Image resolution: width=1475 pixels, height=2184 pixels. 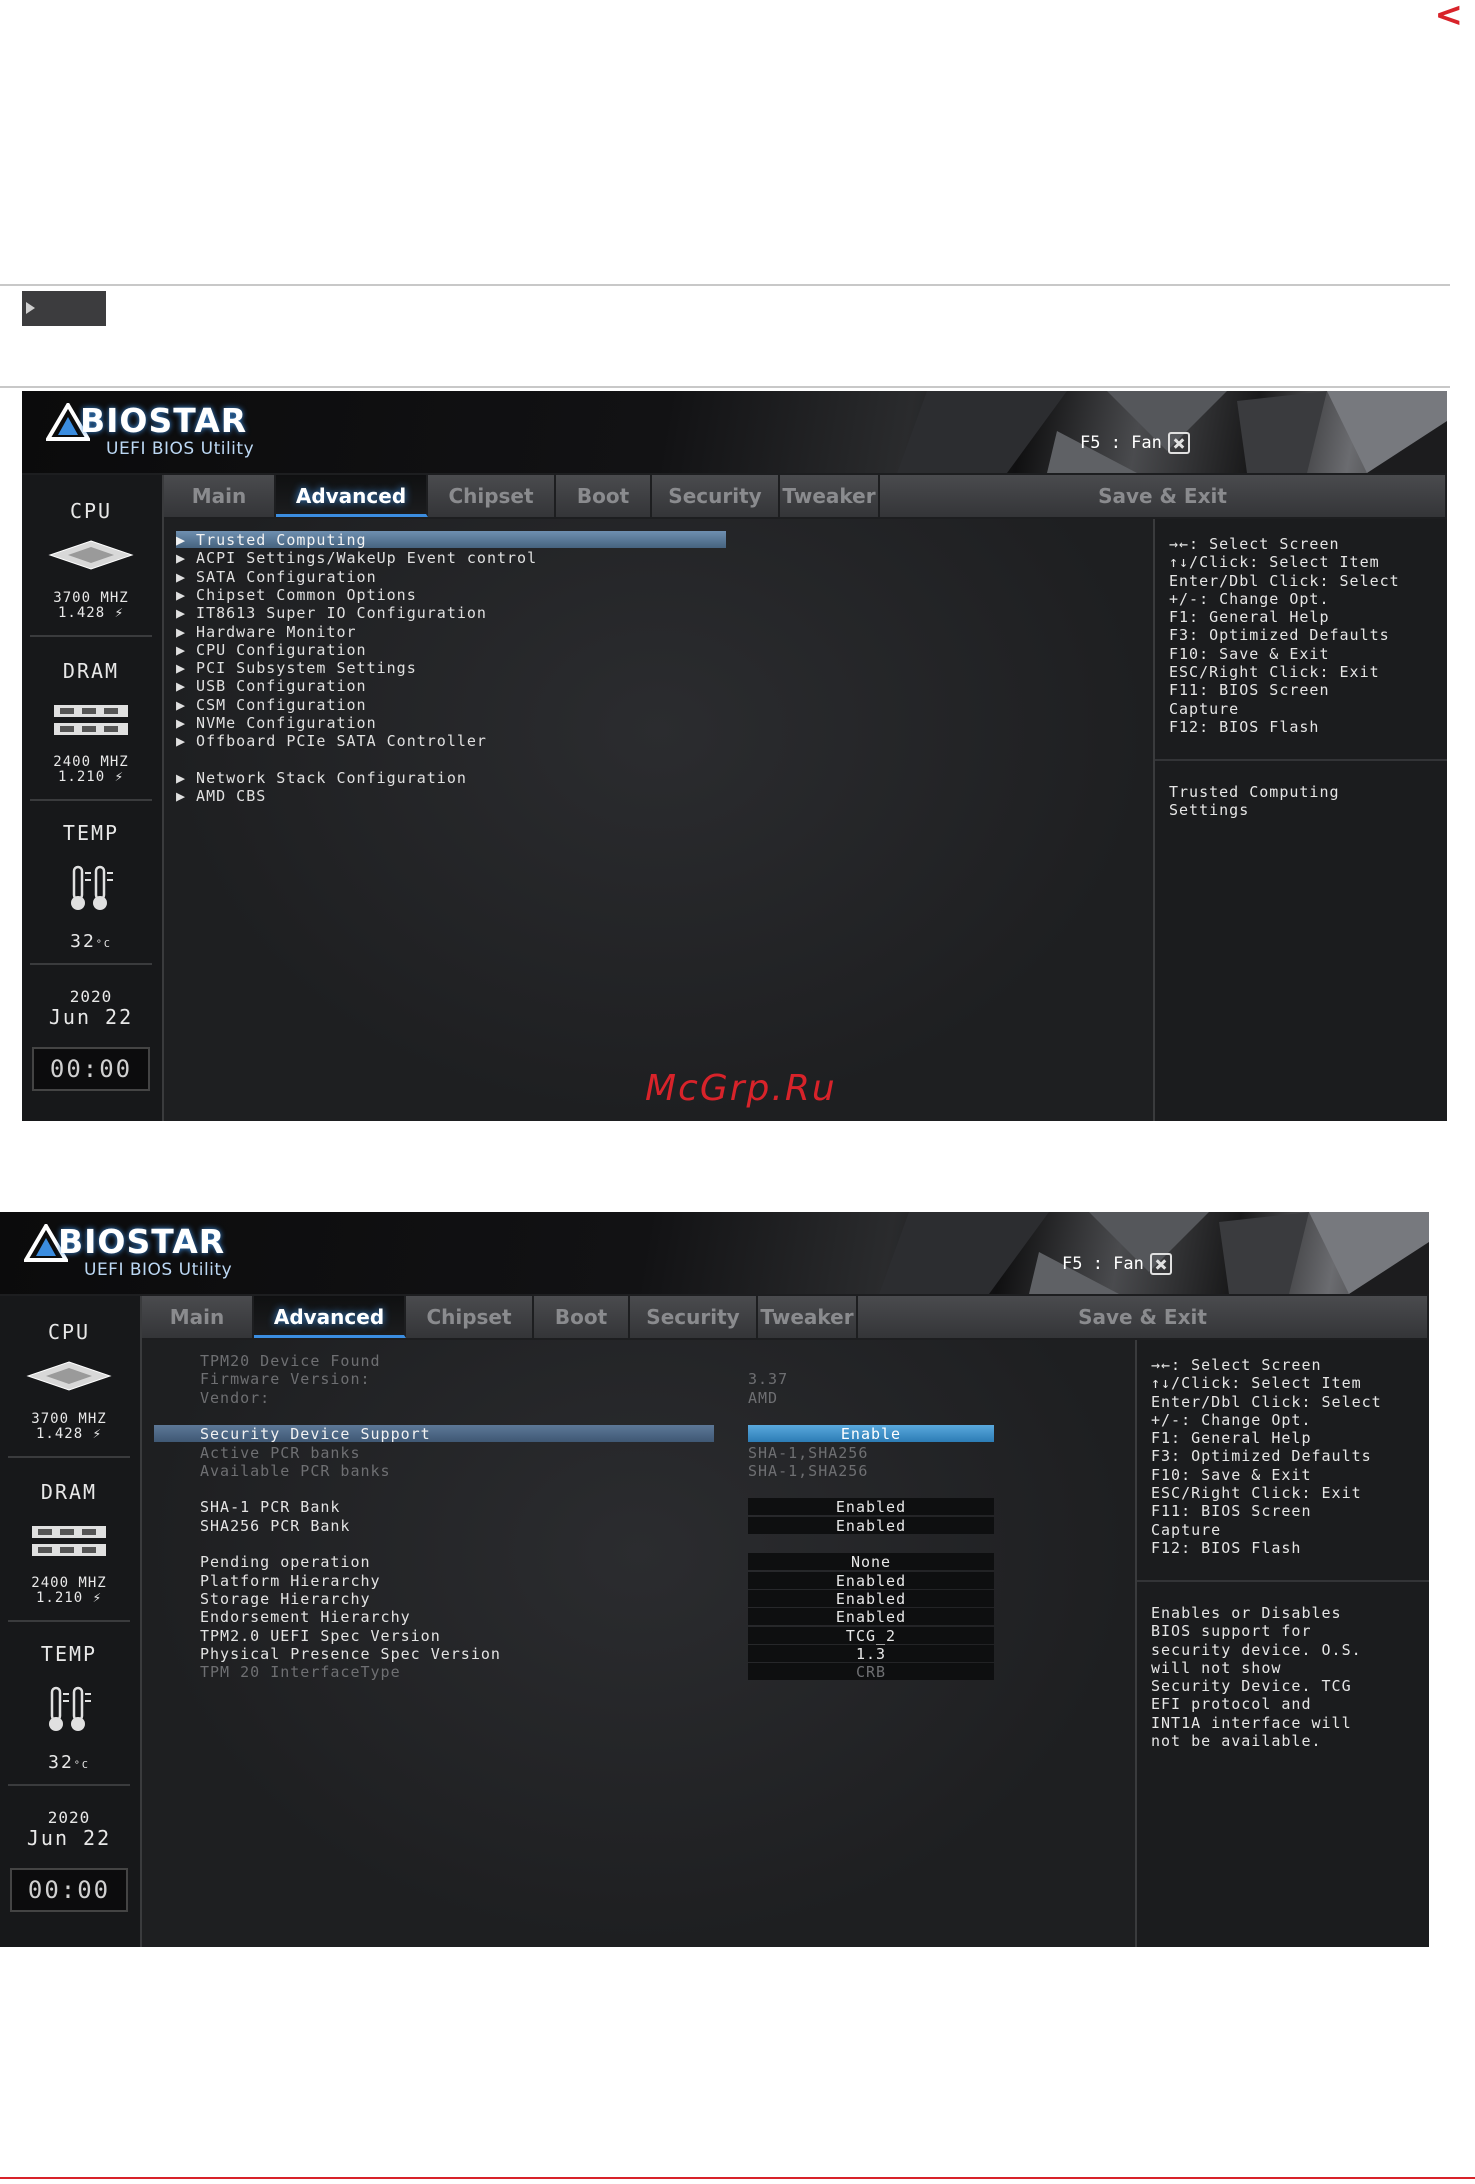 What do you see at coordinates (871, 1507) in the screenshot?
I see `option-value-sha-1-pcr-bank: Enabled` at bounding box center [871, 1507].